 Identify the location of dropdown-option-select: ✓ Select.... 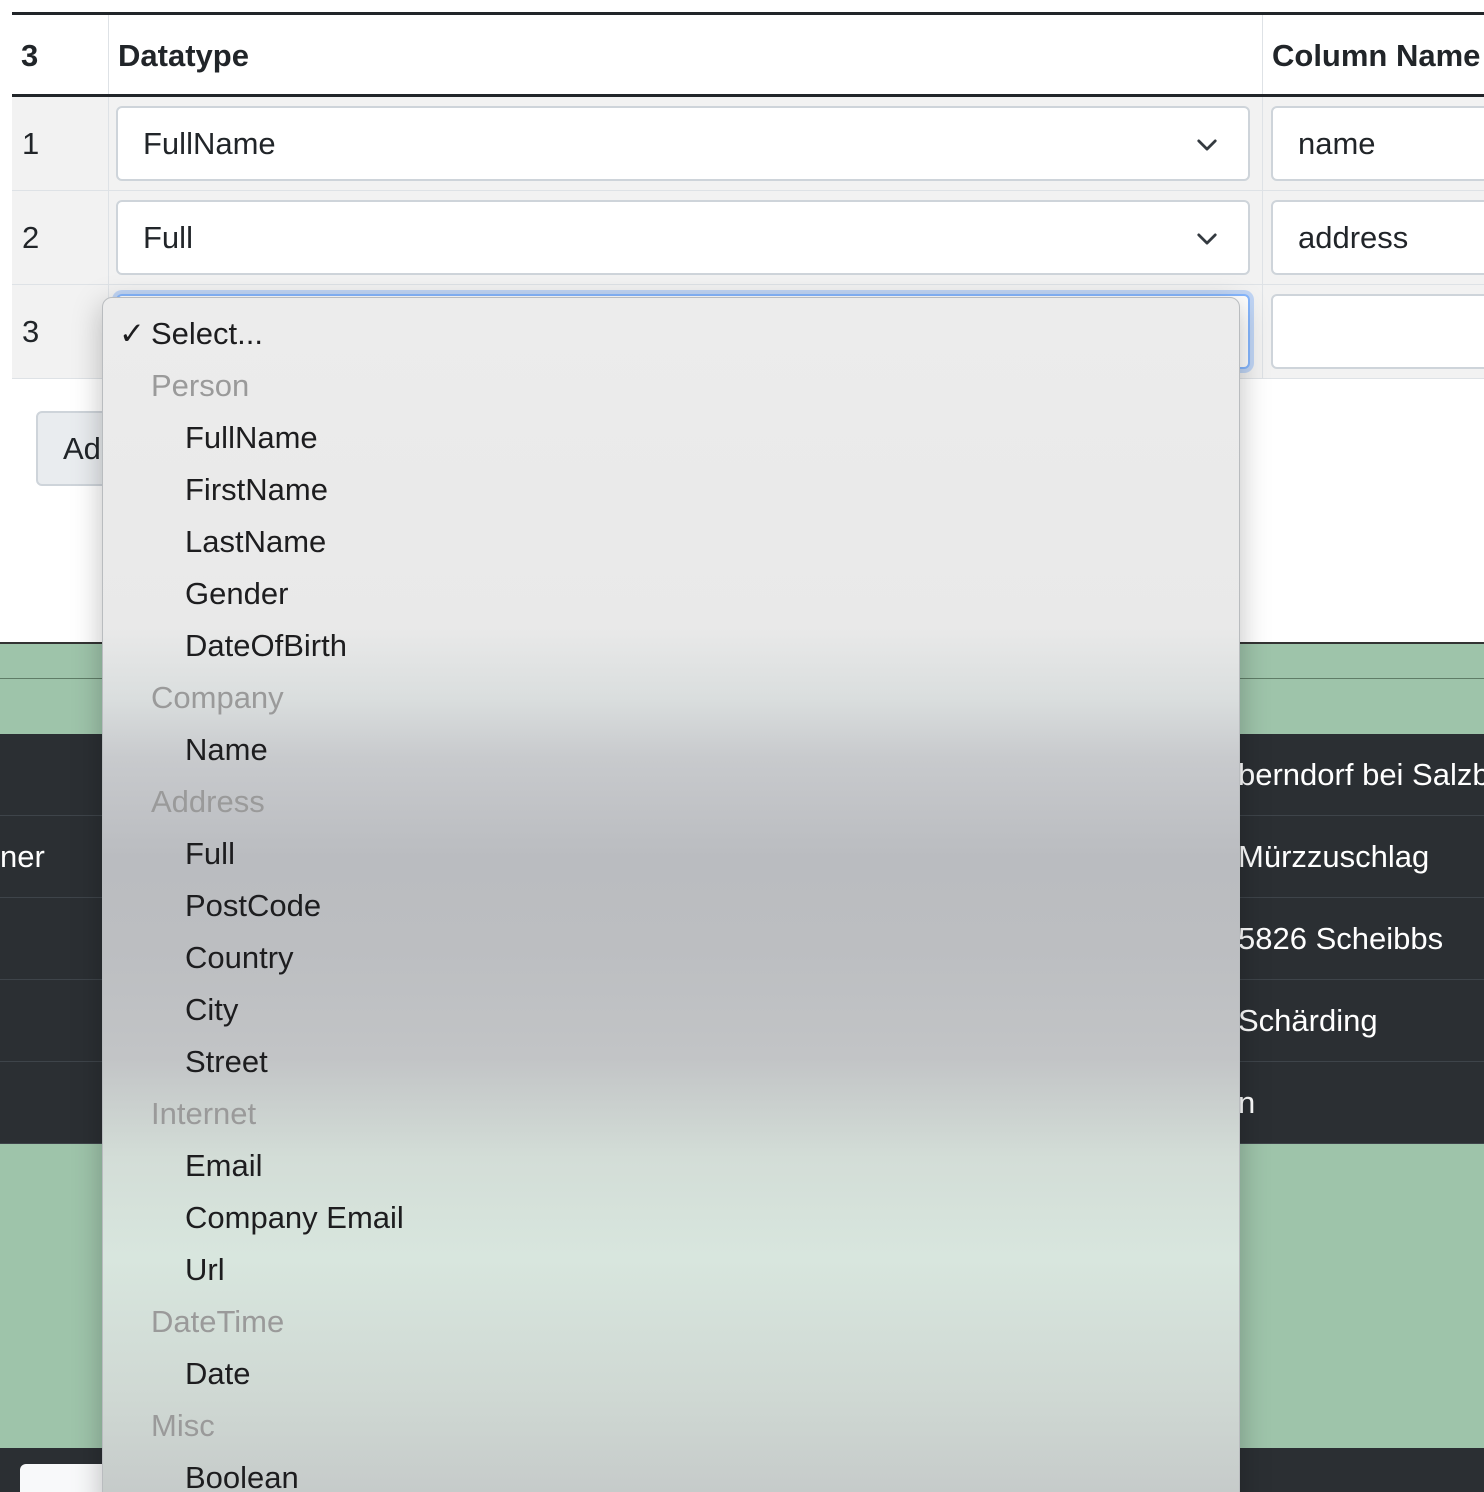
(183, 334).